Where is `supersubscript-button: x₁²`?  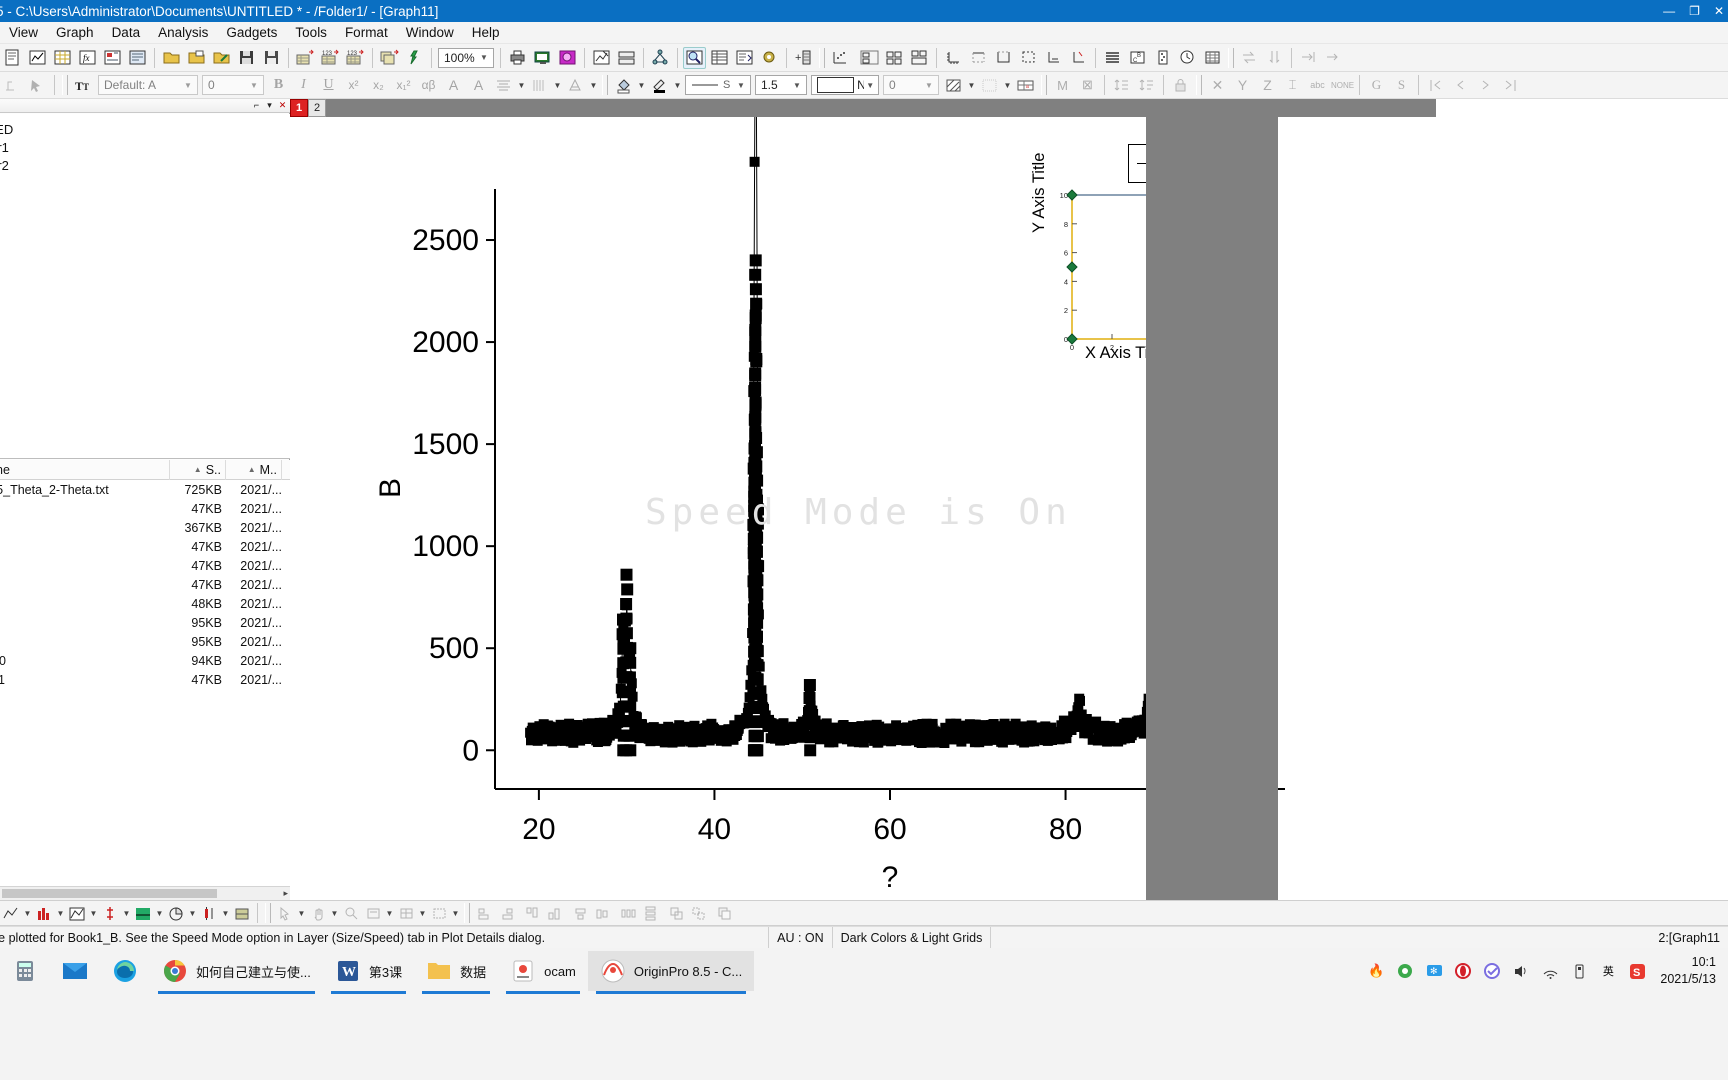
supersubscript-button: x₁² is located at coordinates (403, 85).